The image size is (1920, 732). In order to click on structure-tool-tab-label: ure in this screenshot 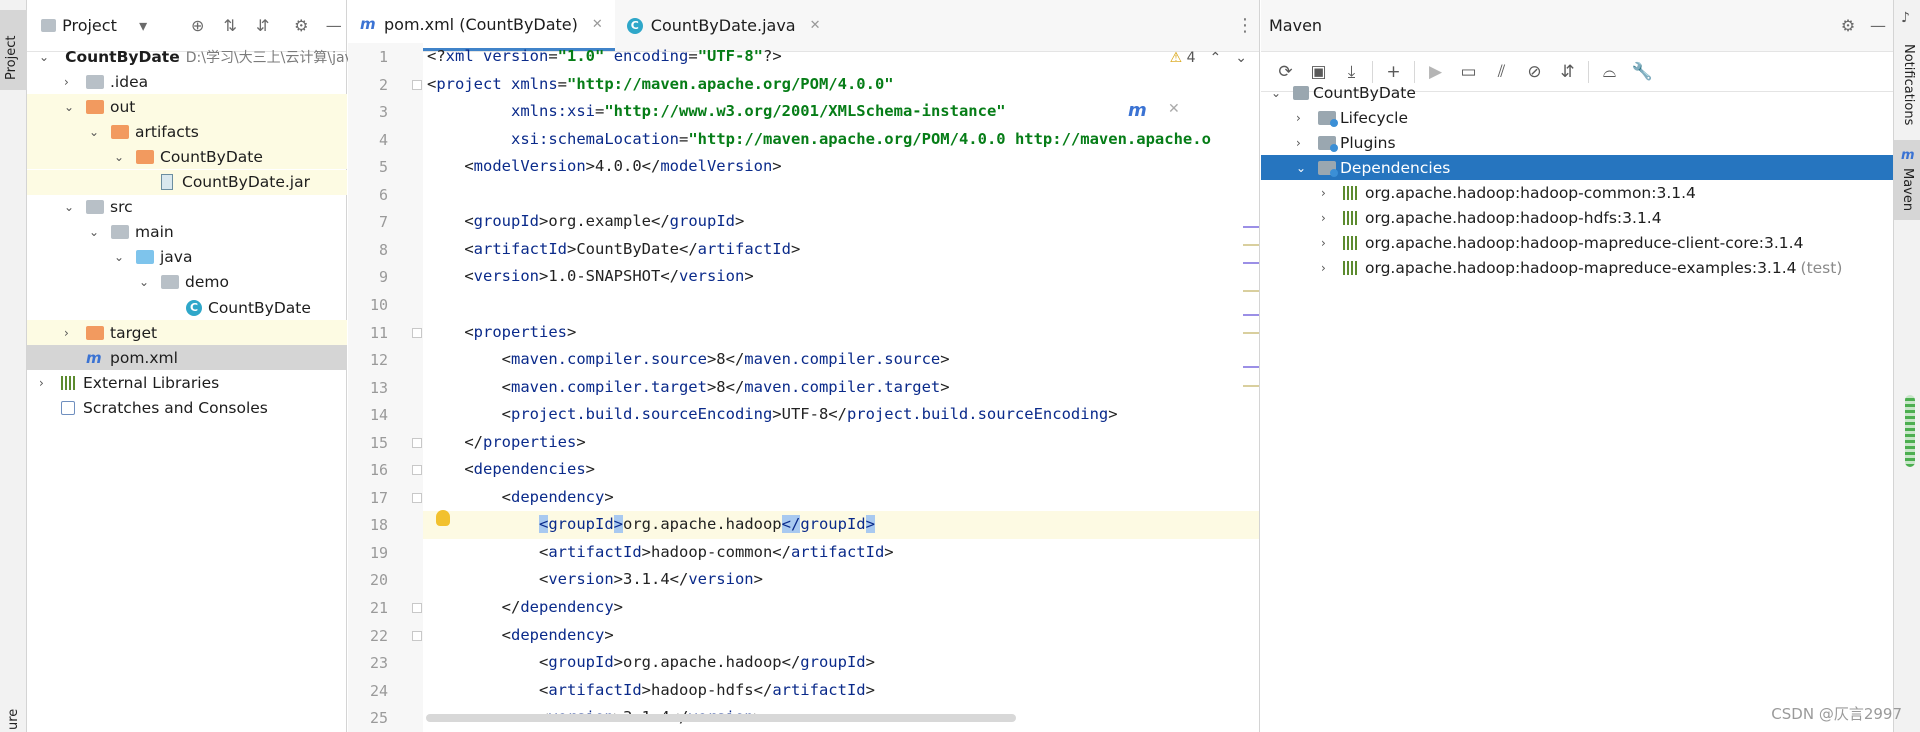, I will do `click(13, 719)`.